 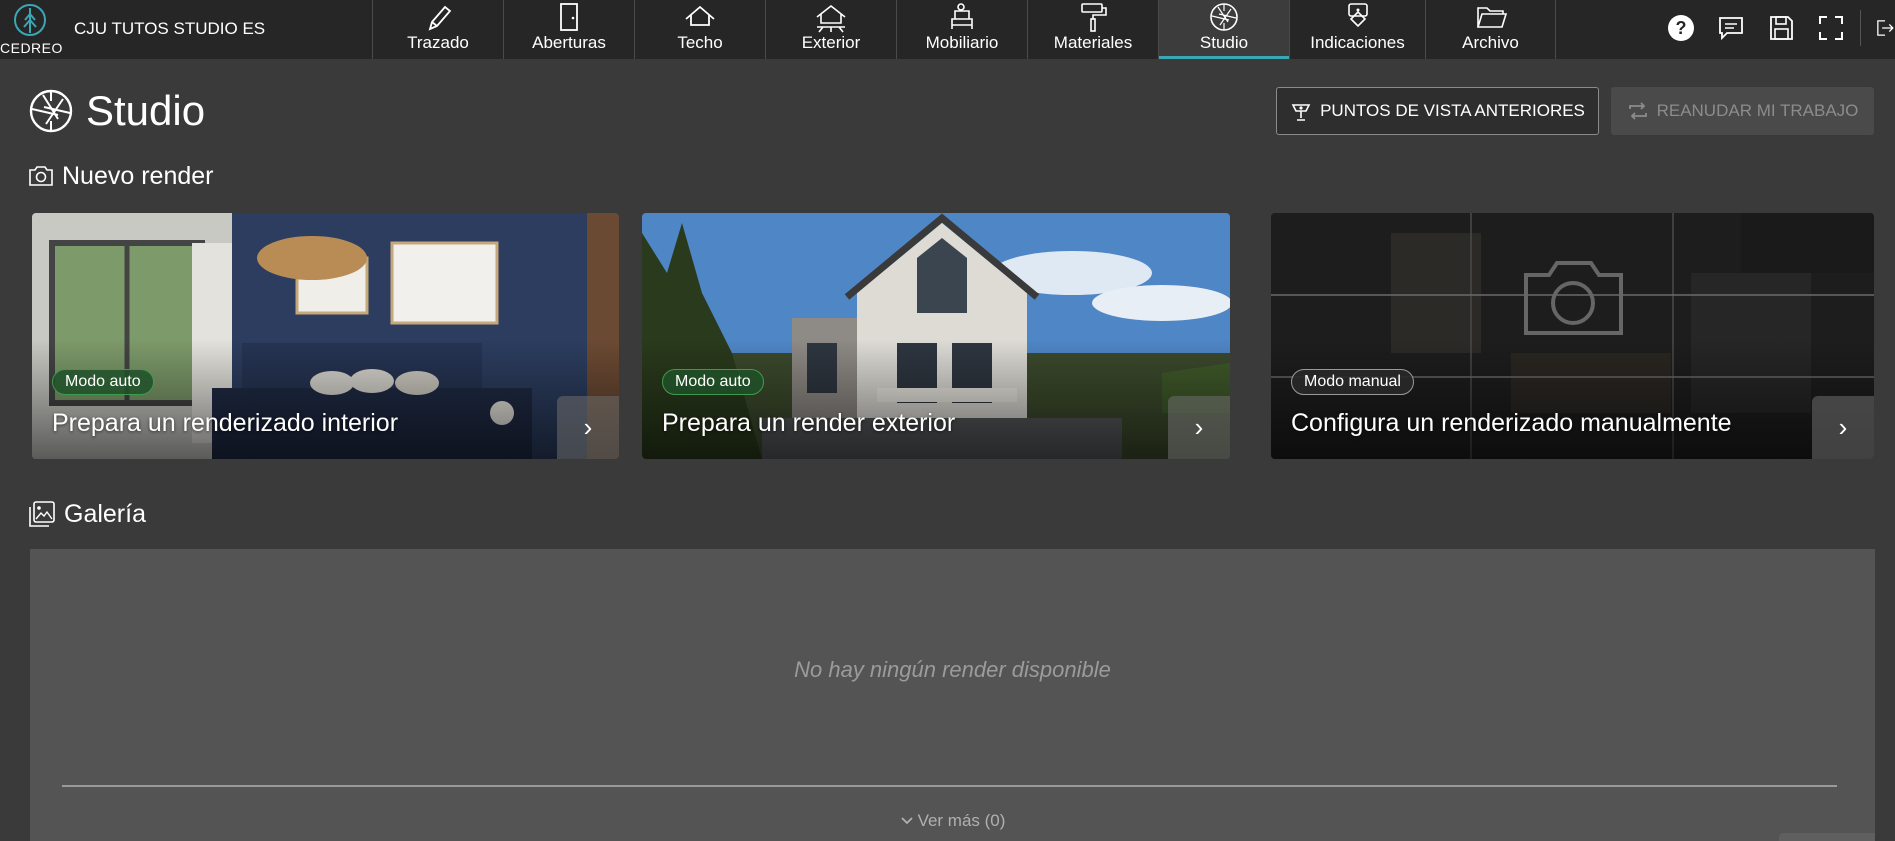 What do you see at coordinates (569, 42) in the screenshot?
I see `tab-label: Aberturas` at bounding box center [569, 42].